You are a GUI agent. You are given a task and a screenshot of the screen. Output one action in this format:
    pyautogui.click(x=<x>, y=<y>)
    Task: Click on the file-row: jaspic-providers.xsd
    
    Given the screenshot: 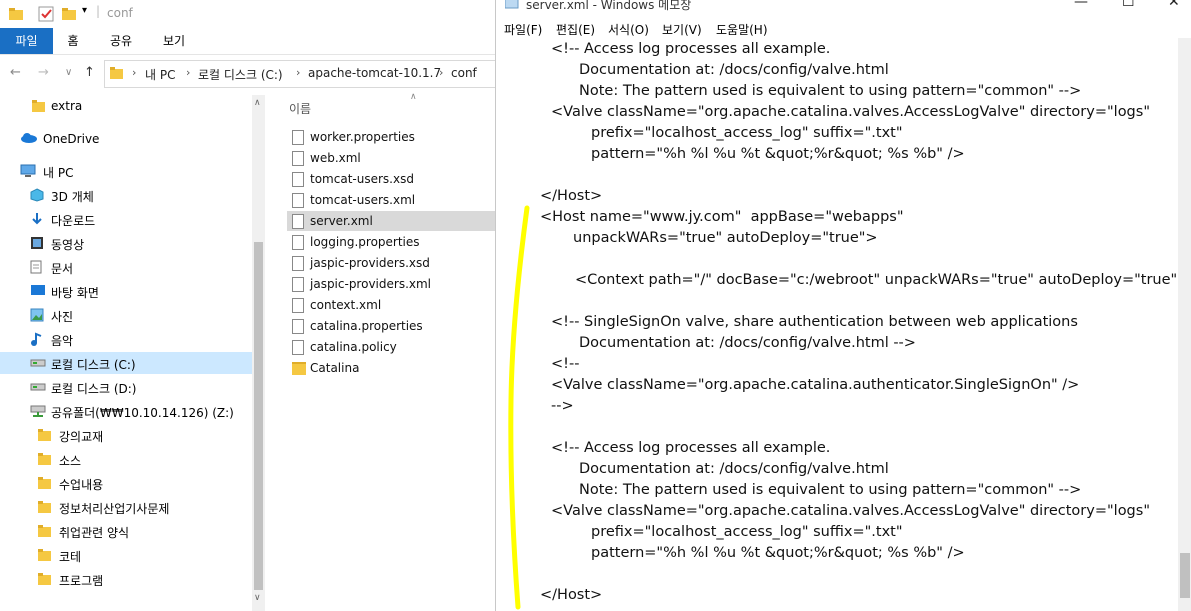 What is the action you would take?
    pyautogui.click(x=392, y=263)
    